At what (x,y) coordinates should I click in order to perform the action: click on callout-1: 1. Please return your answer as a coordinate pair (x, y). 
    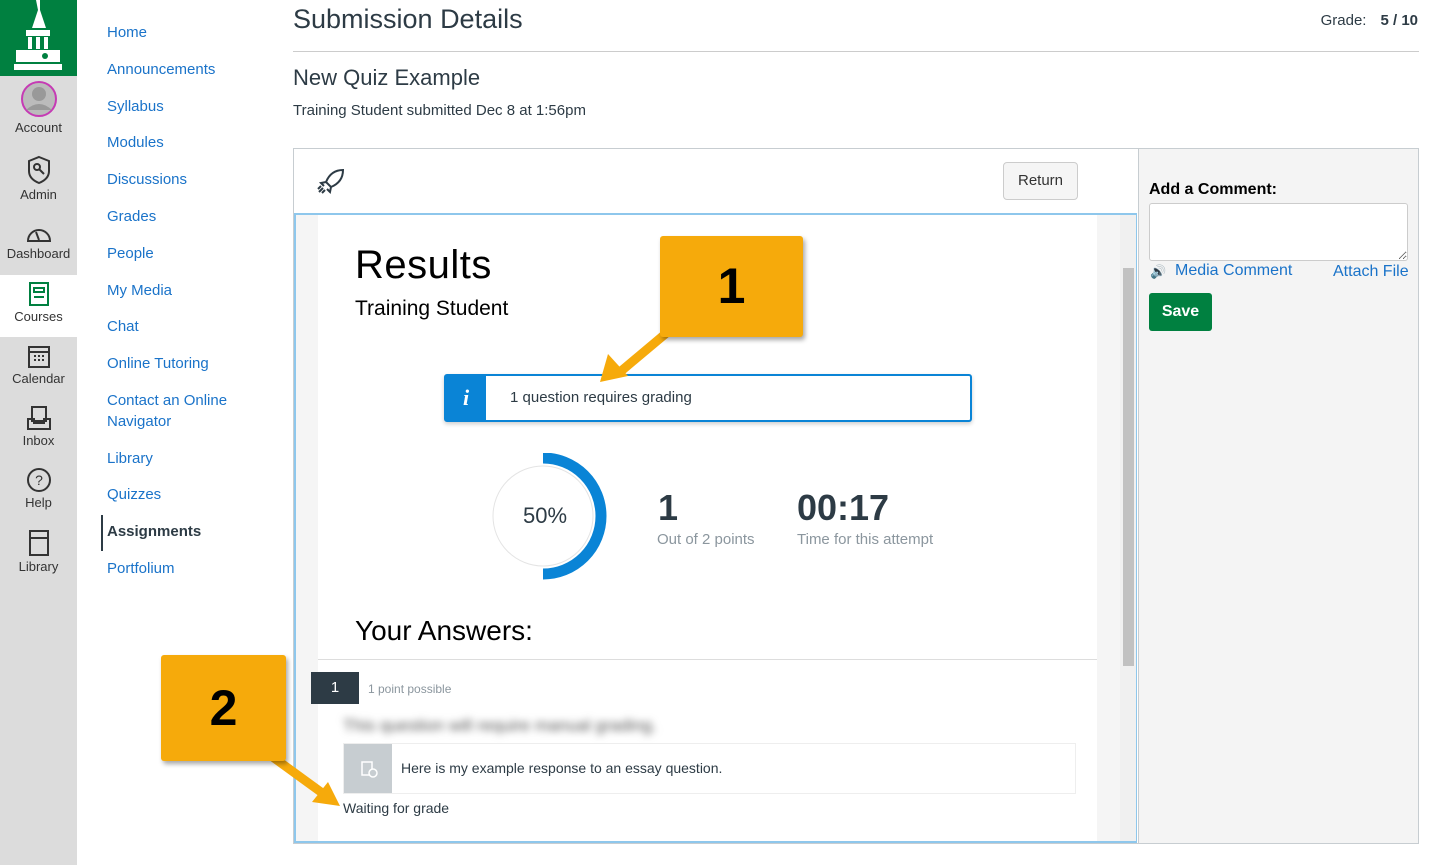
    Looking at the image, I should click on (731, 286).